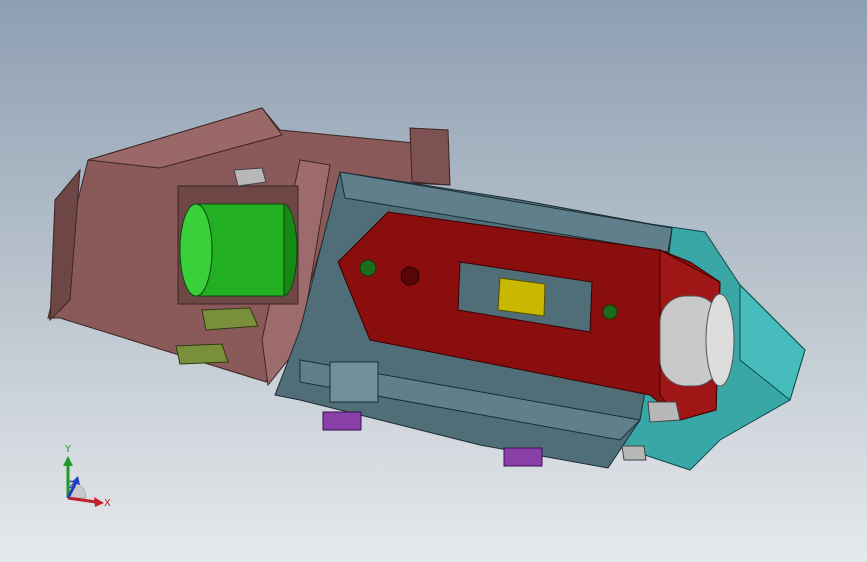 The width and height of the screenshot is (867, 562). Describe the element at coordinates (697, 340) in the screenshot. I see `grey-wheel` at that location.